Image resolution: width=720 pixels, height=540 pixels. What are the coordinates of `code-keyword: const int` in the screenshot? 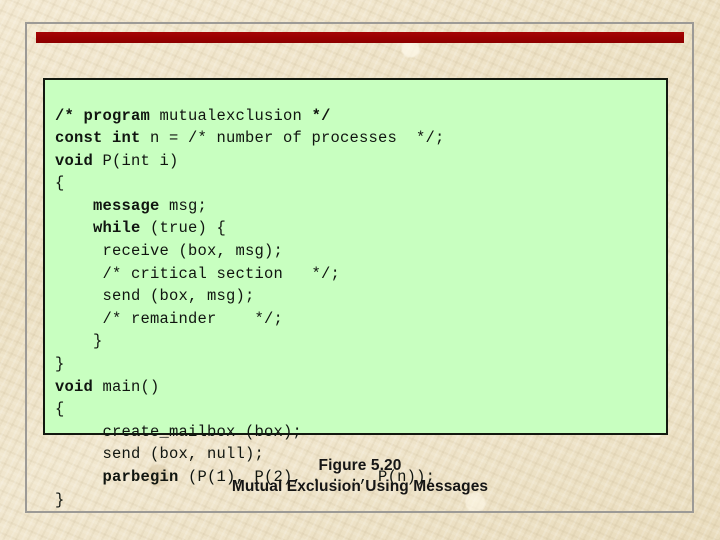 It's located at (103, 138).